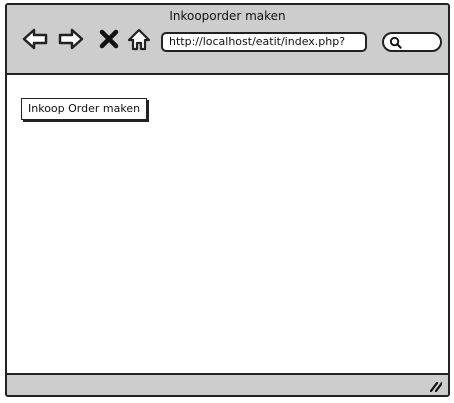 This screenshot has width=454, height=403. What do you see at coordinates (109, 39) in the screenshot?
I see `close-x-icon` at bounding box center [109, 39].